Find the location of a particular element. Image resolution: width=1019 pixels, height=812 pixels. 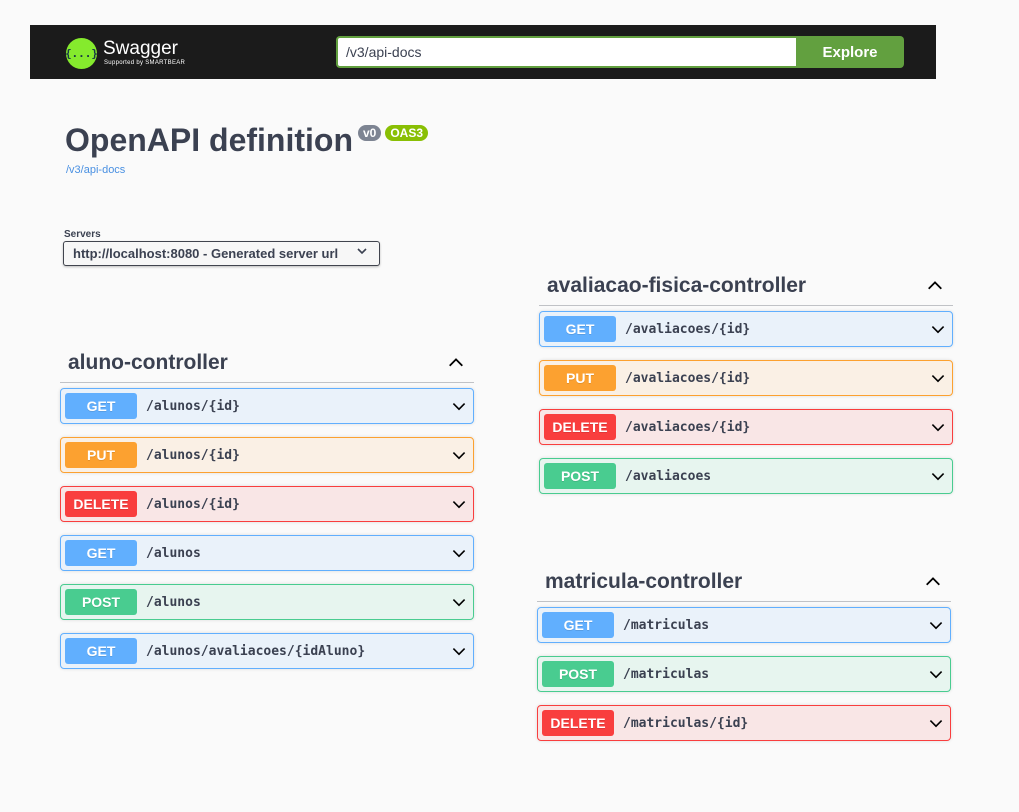

version-badge: v0 is located at coordinates (369, 133).